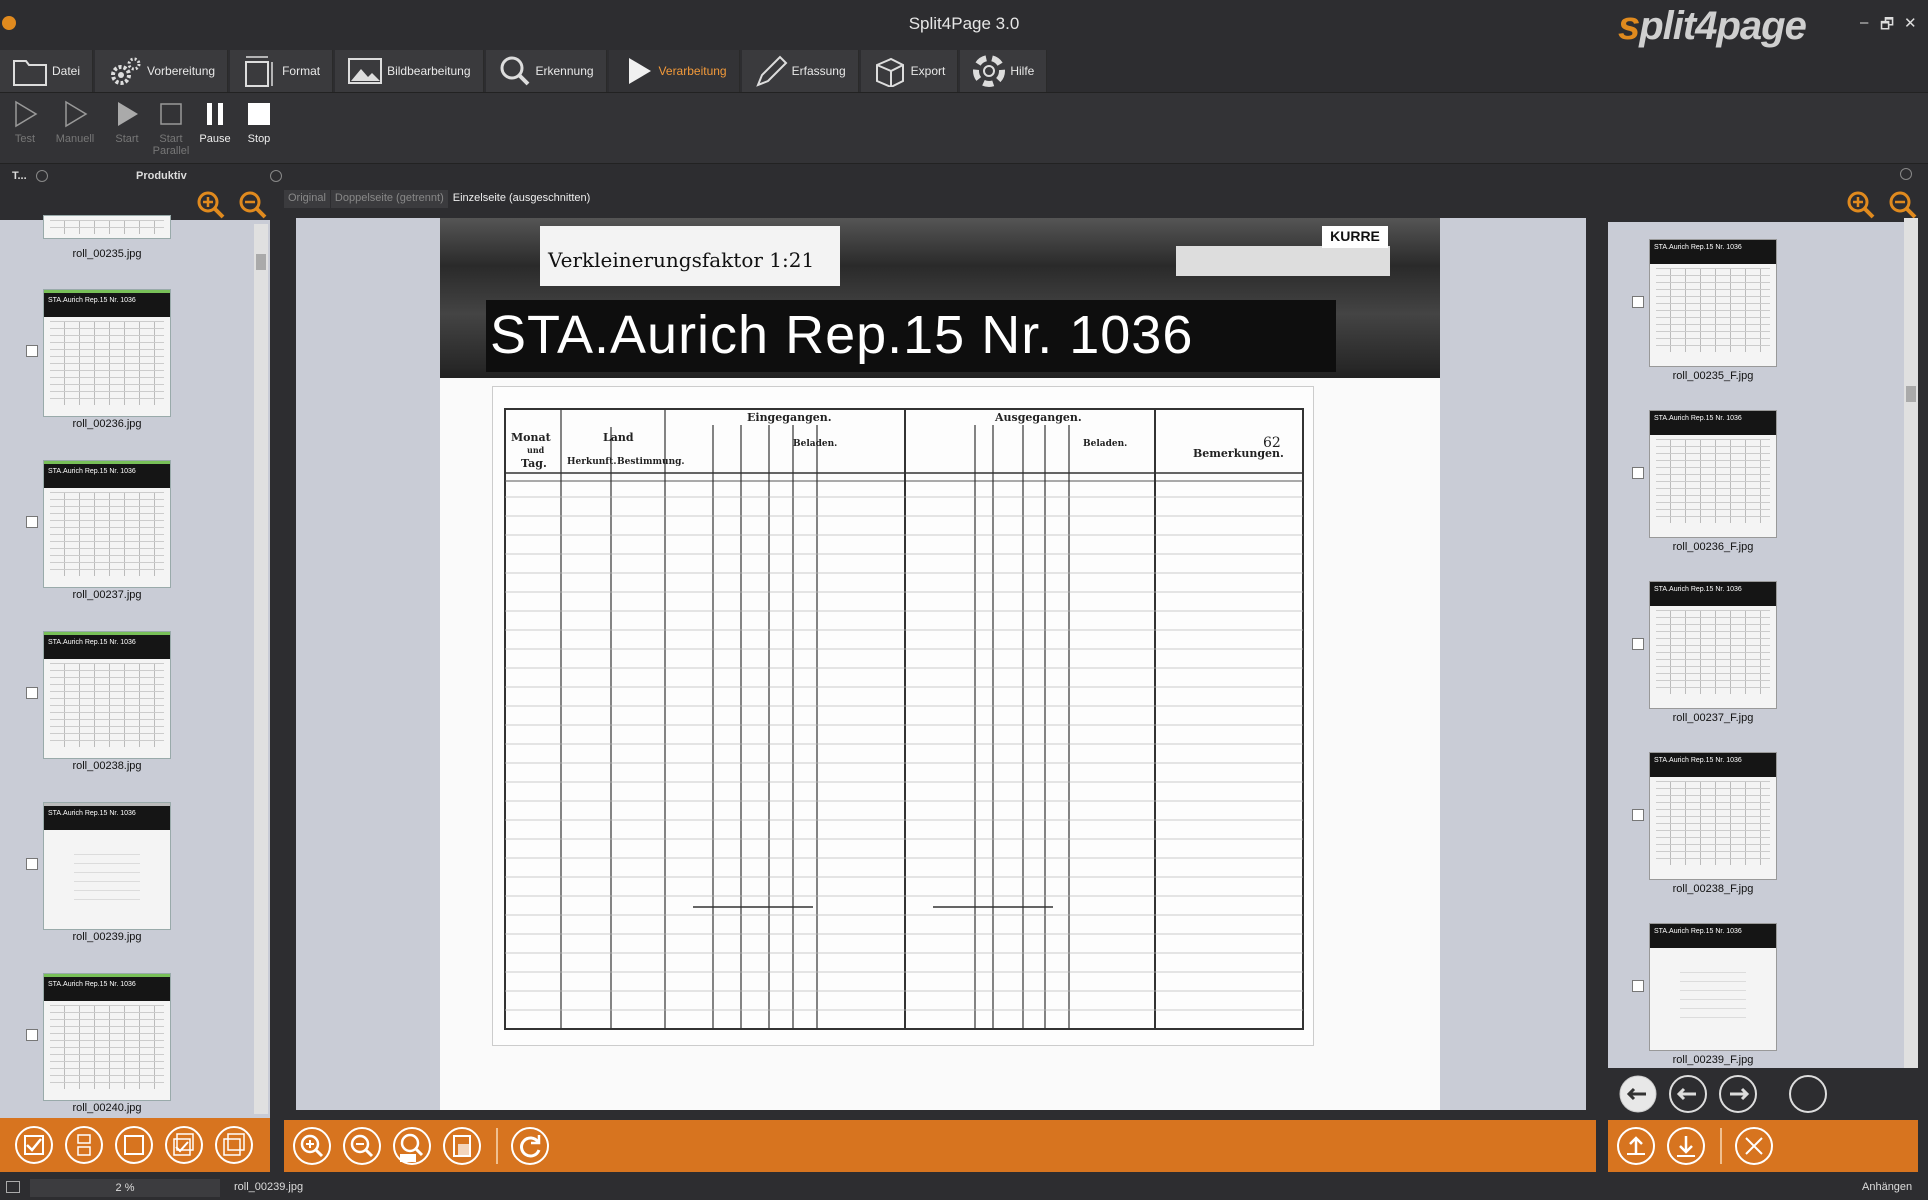 Image resolution: width=1928 pixels, height=1200 pixels. What do you see at coordinates (928, 71) in the screenshot?
I see `tab-export-label: Export` at bounding box center [928, 71].